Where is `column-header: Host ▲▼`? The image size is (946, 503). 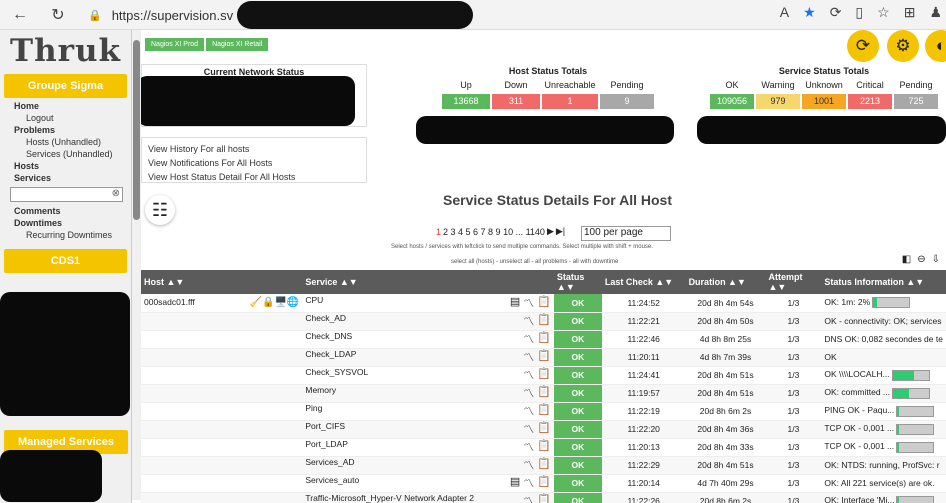
column-header: Host ▲▼ is located at coordinates (222, 282).